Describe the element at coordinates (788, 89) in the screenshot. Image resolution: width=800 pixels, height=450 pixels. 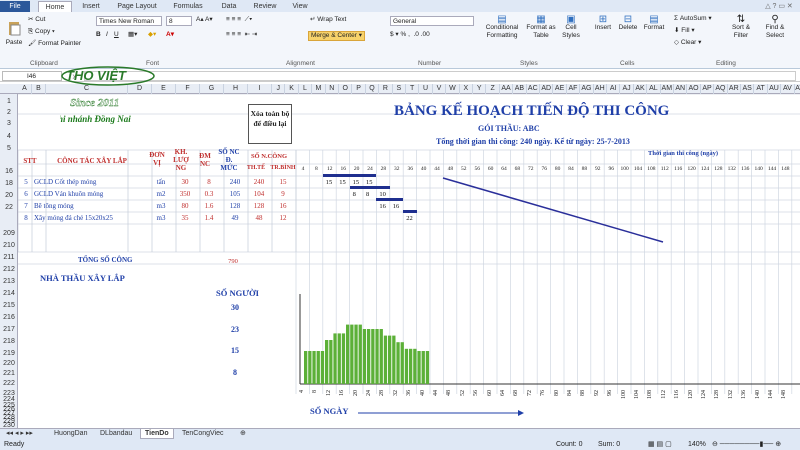
I see `column-header: AV` at that location.